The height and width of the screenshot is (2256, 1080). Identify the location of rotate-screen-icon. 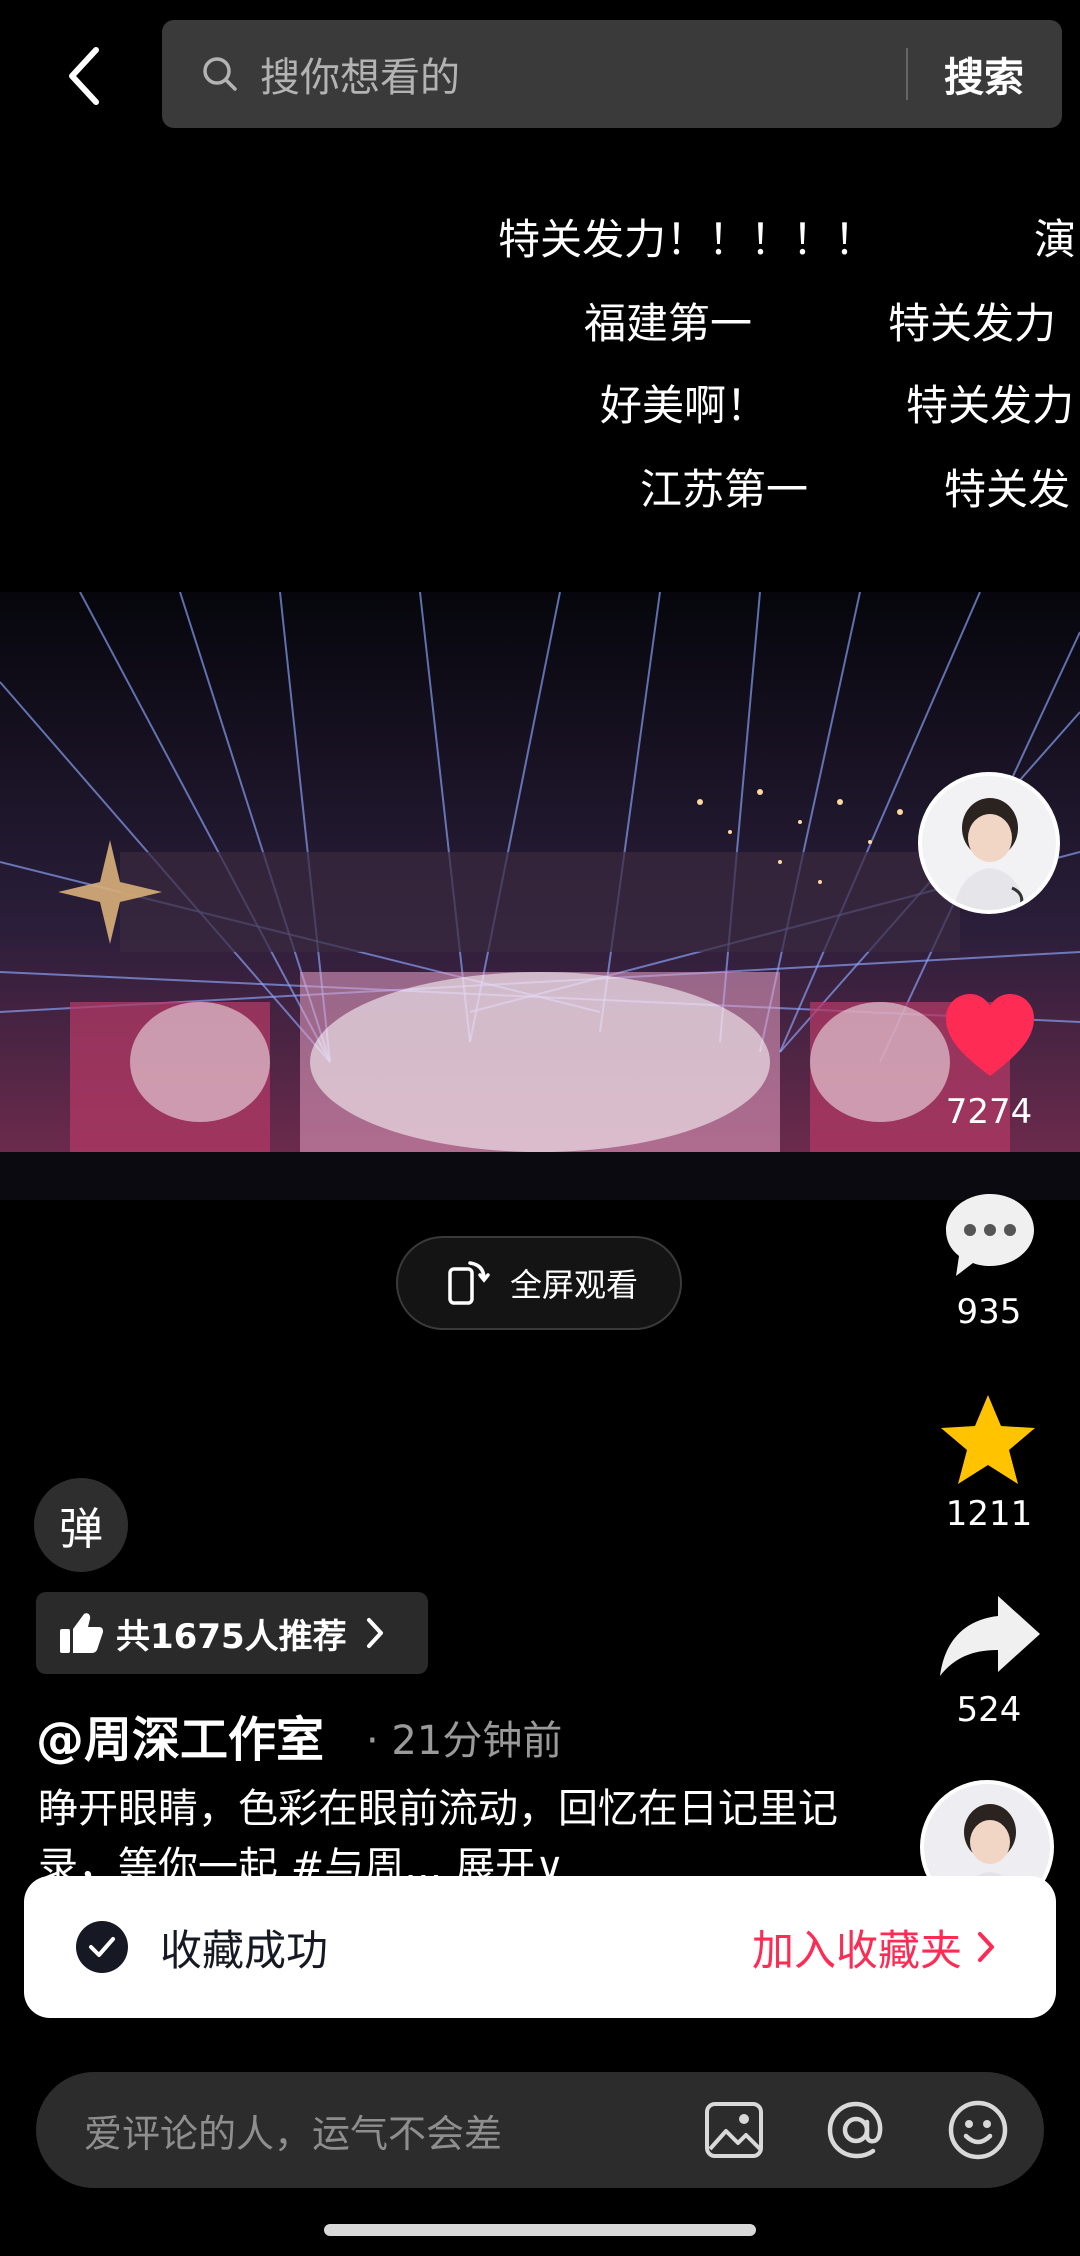
(469, 1283).